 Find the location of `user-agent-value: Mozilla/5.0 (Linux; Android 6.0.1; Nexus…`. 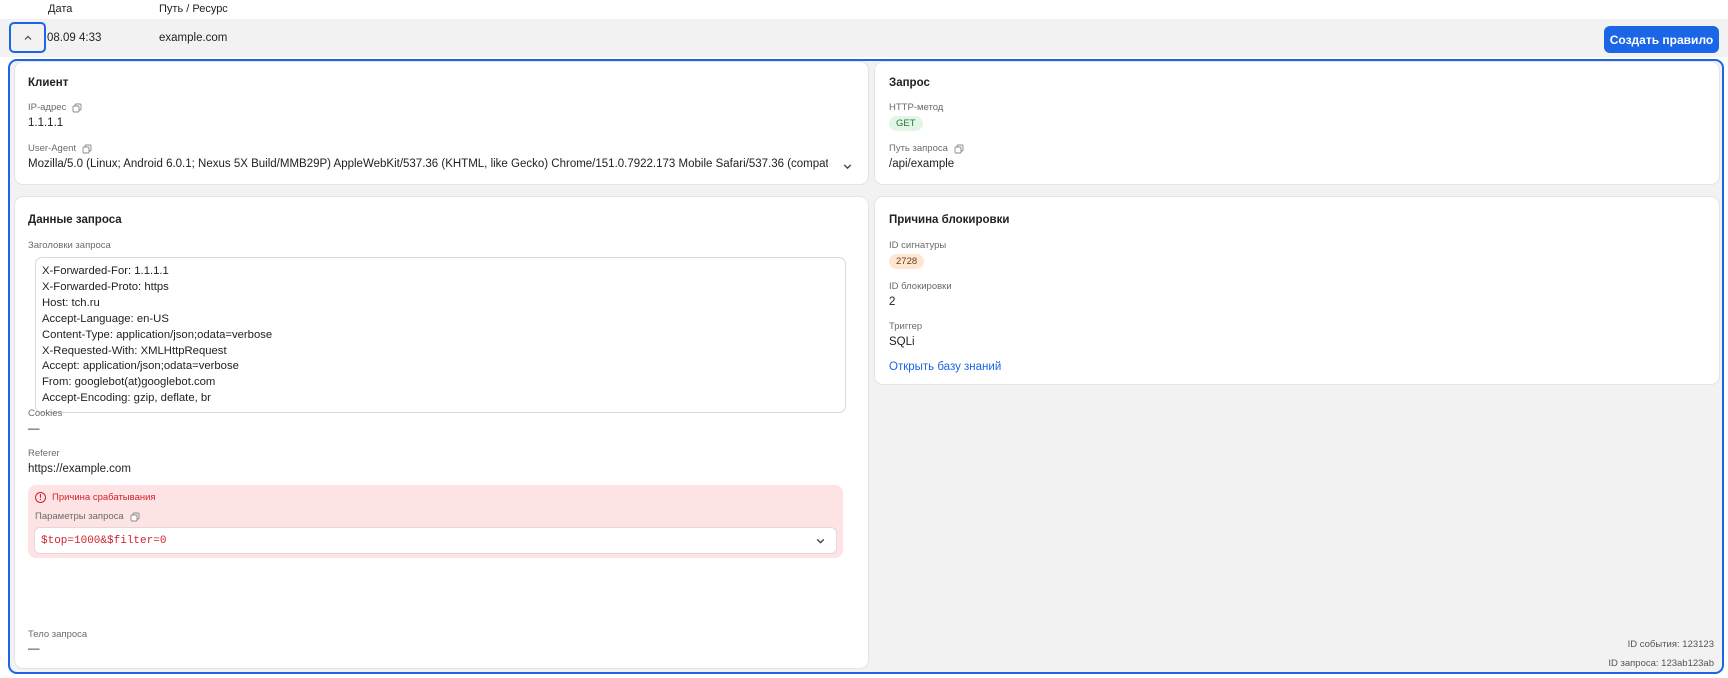

user-agent-value: Mozilla/5.0 (Linux; Android 6.0.1; Nexus… is located at coordinates (428, 164).